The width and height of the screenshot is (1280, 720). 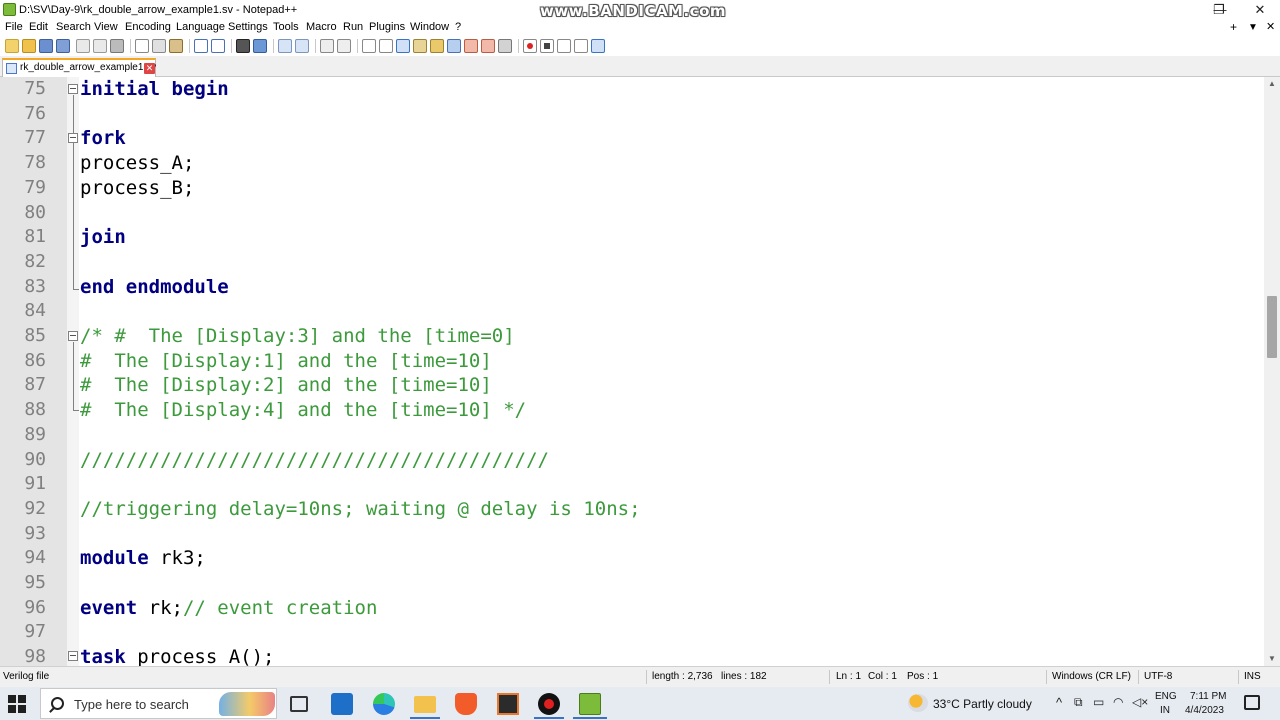 What do you see at coordinates (286, 27) in the screenshot?
I see `menu-tools: Tools` at bounding box center [286, 27].